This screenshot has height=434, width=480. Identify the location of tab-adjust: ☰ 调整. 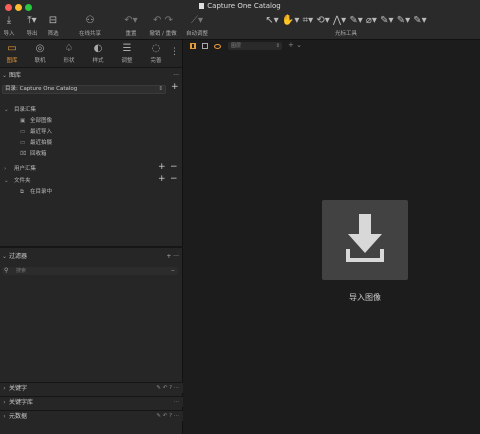
(127, 53).